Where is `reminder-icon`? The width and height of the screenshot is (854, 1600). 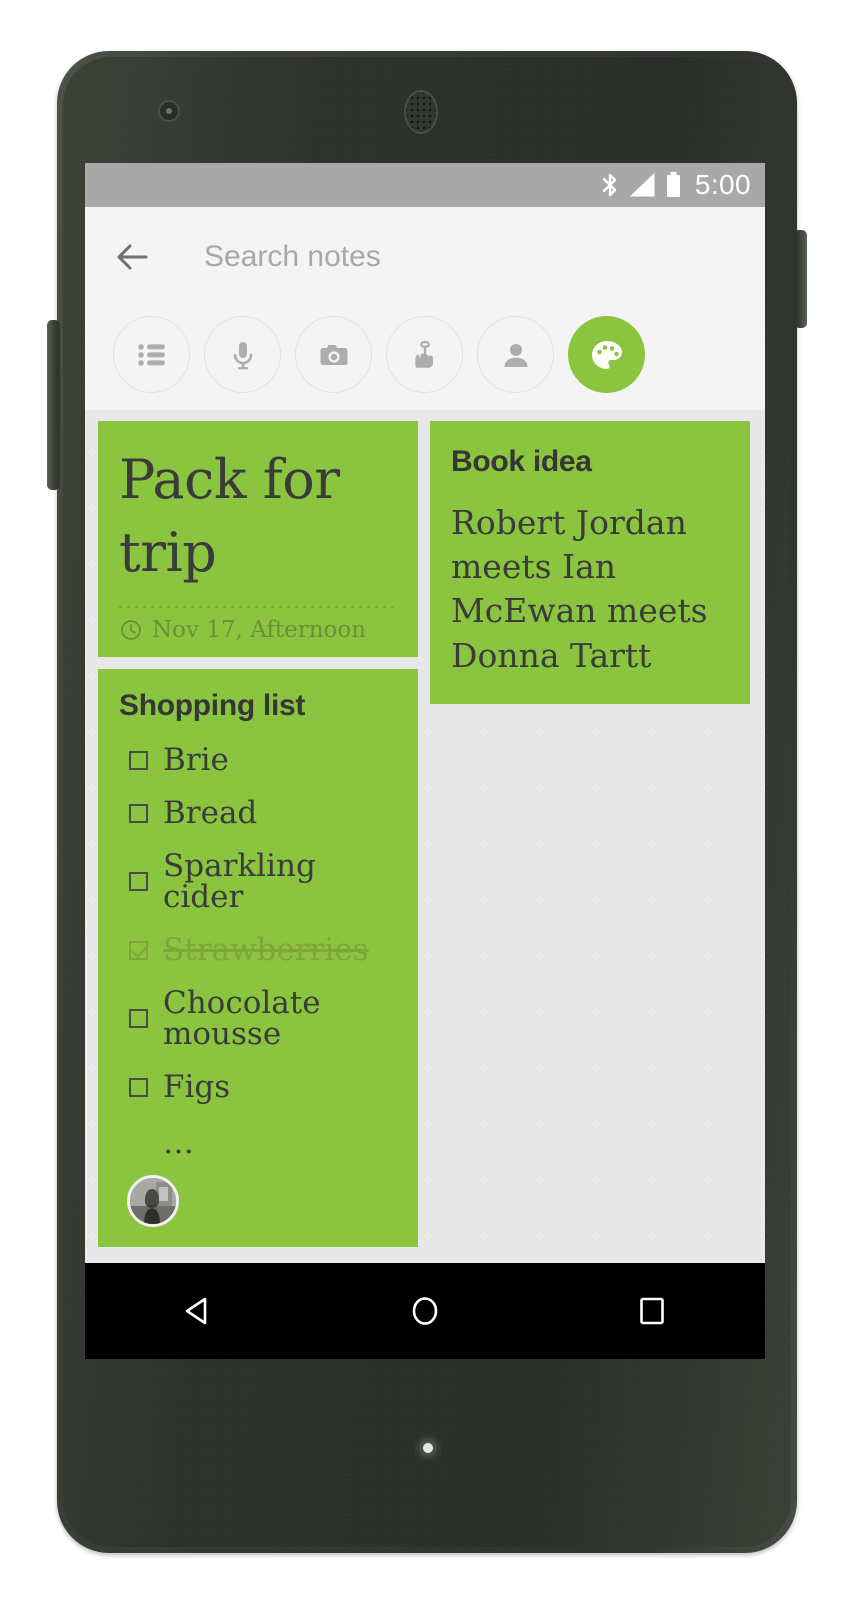
reminder-icon is located at coordinates (423, 354).